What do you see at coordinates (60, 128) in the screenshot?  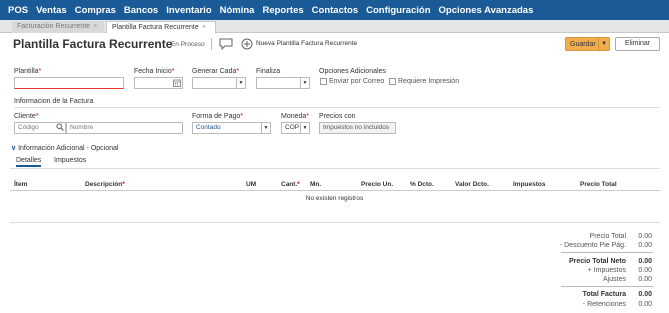 I see `search-icon` at bounding box center [60, 128].